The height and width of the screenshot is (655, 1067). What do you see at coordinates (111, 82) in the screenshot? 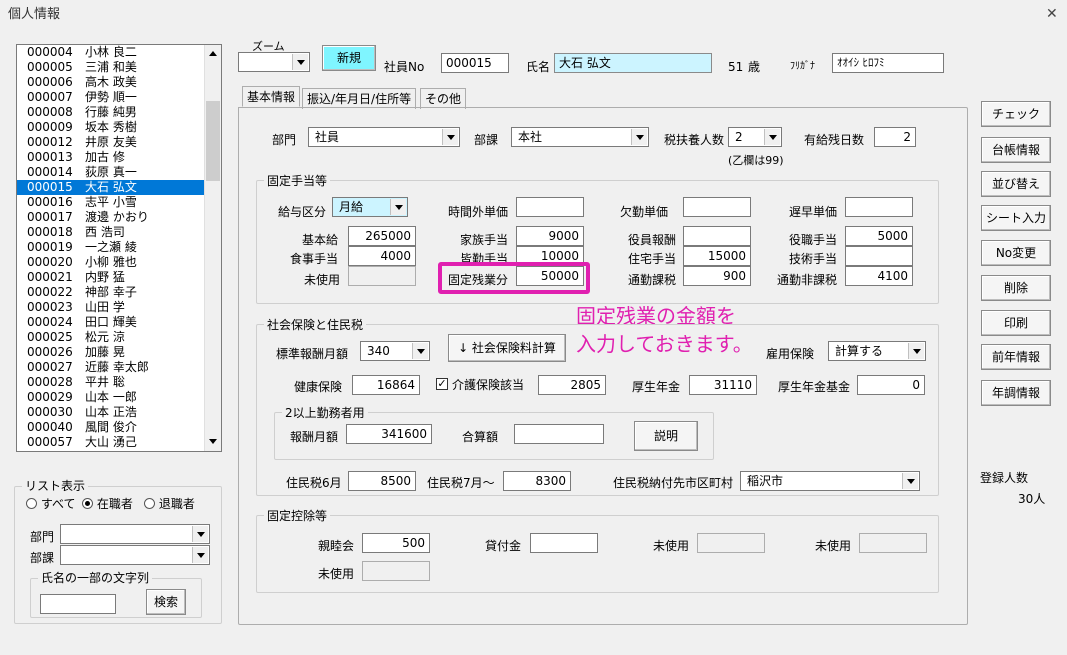
I see `list-item: 000006 高木 政美` at bounding box center [111, 82].